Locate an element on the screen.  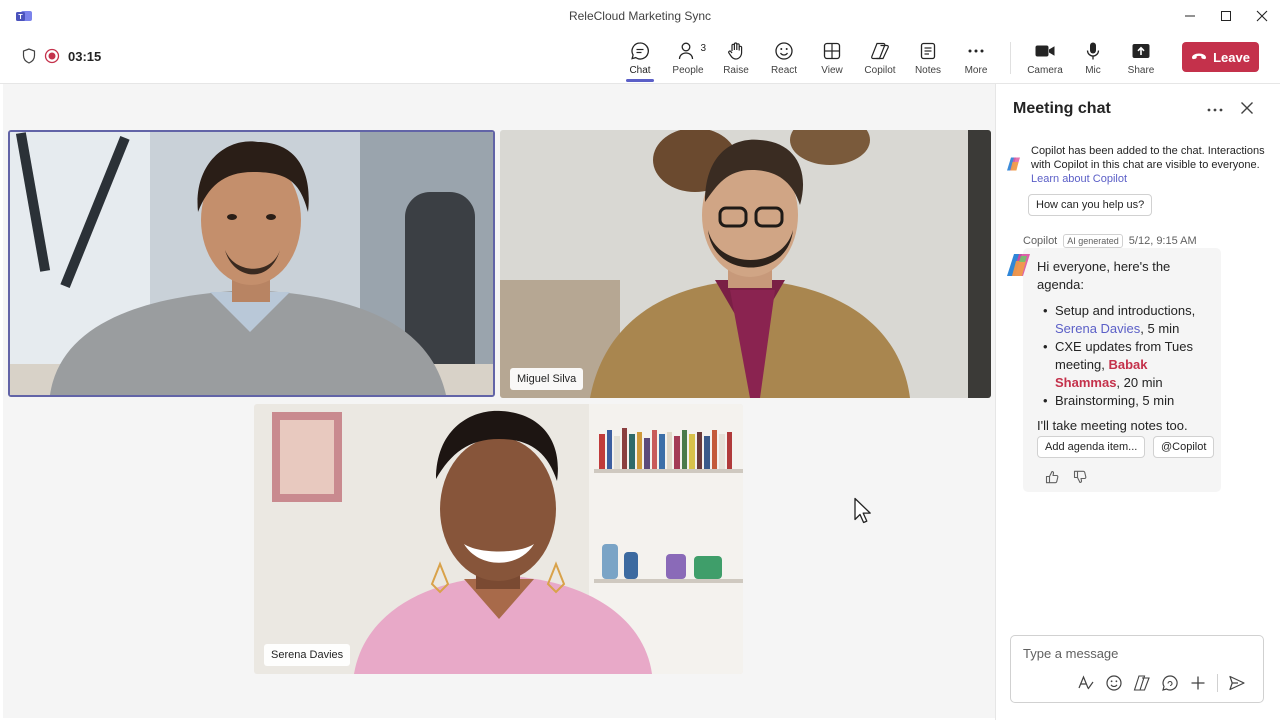
toolbar-divider is located at coordinates (1010, 58).